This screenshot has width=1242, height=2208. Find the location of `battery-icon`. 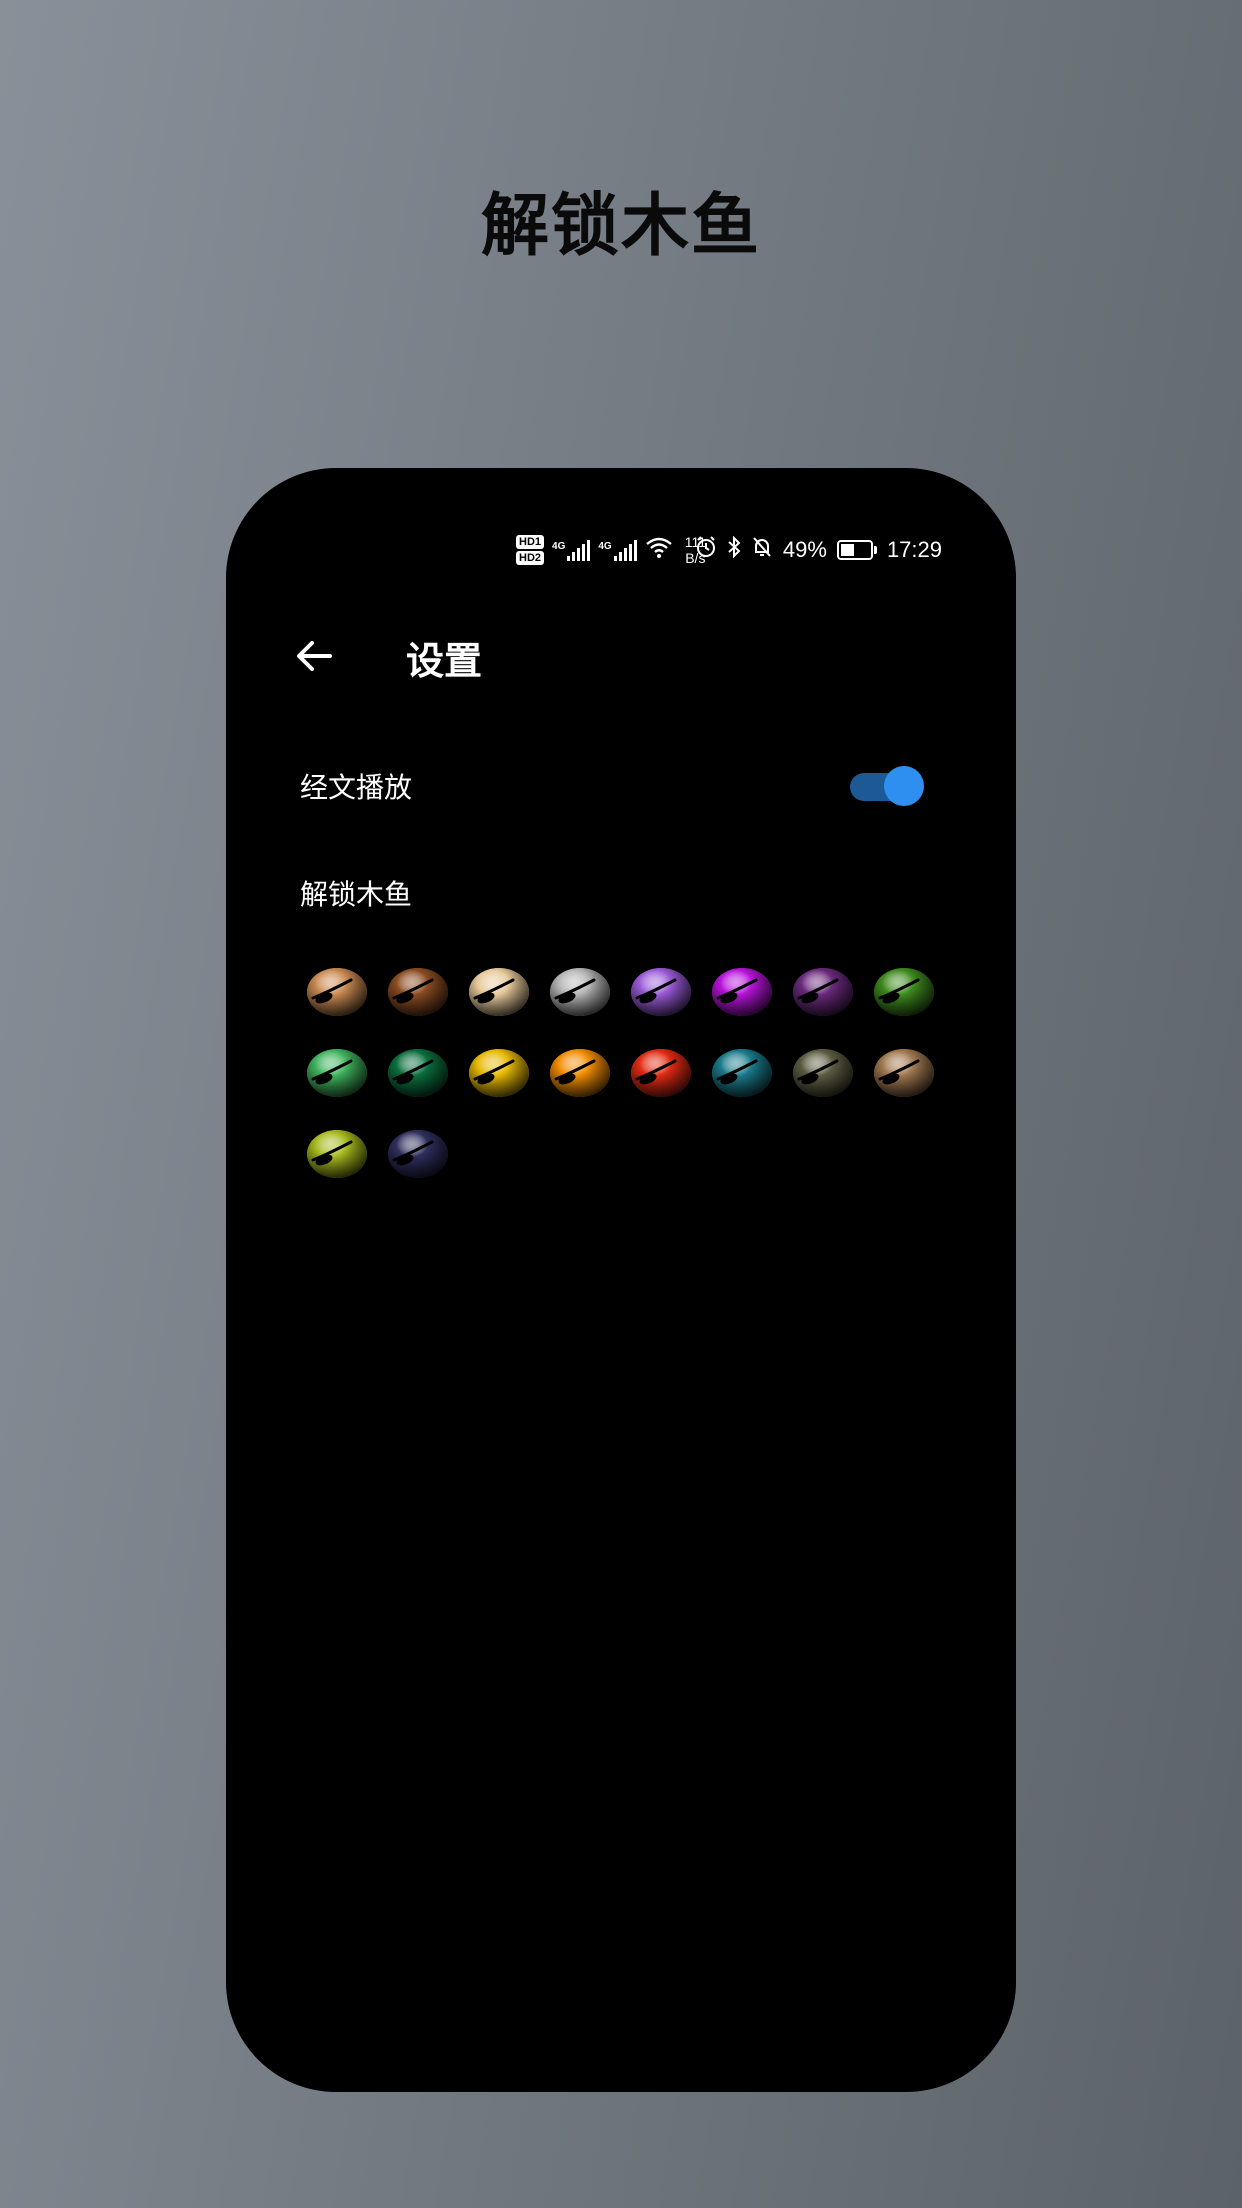

battery-icon is located at coordinates (856, 550).